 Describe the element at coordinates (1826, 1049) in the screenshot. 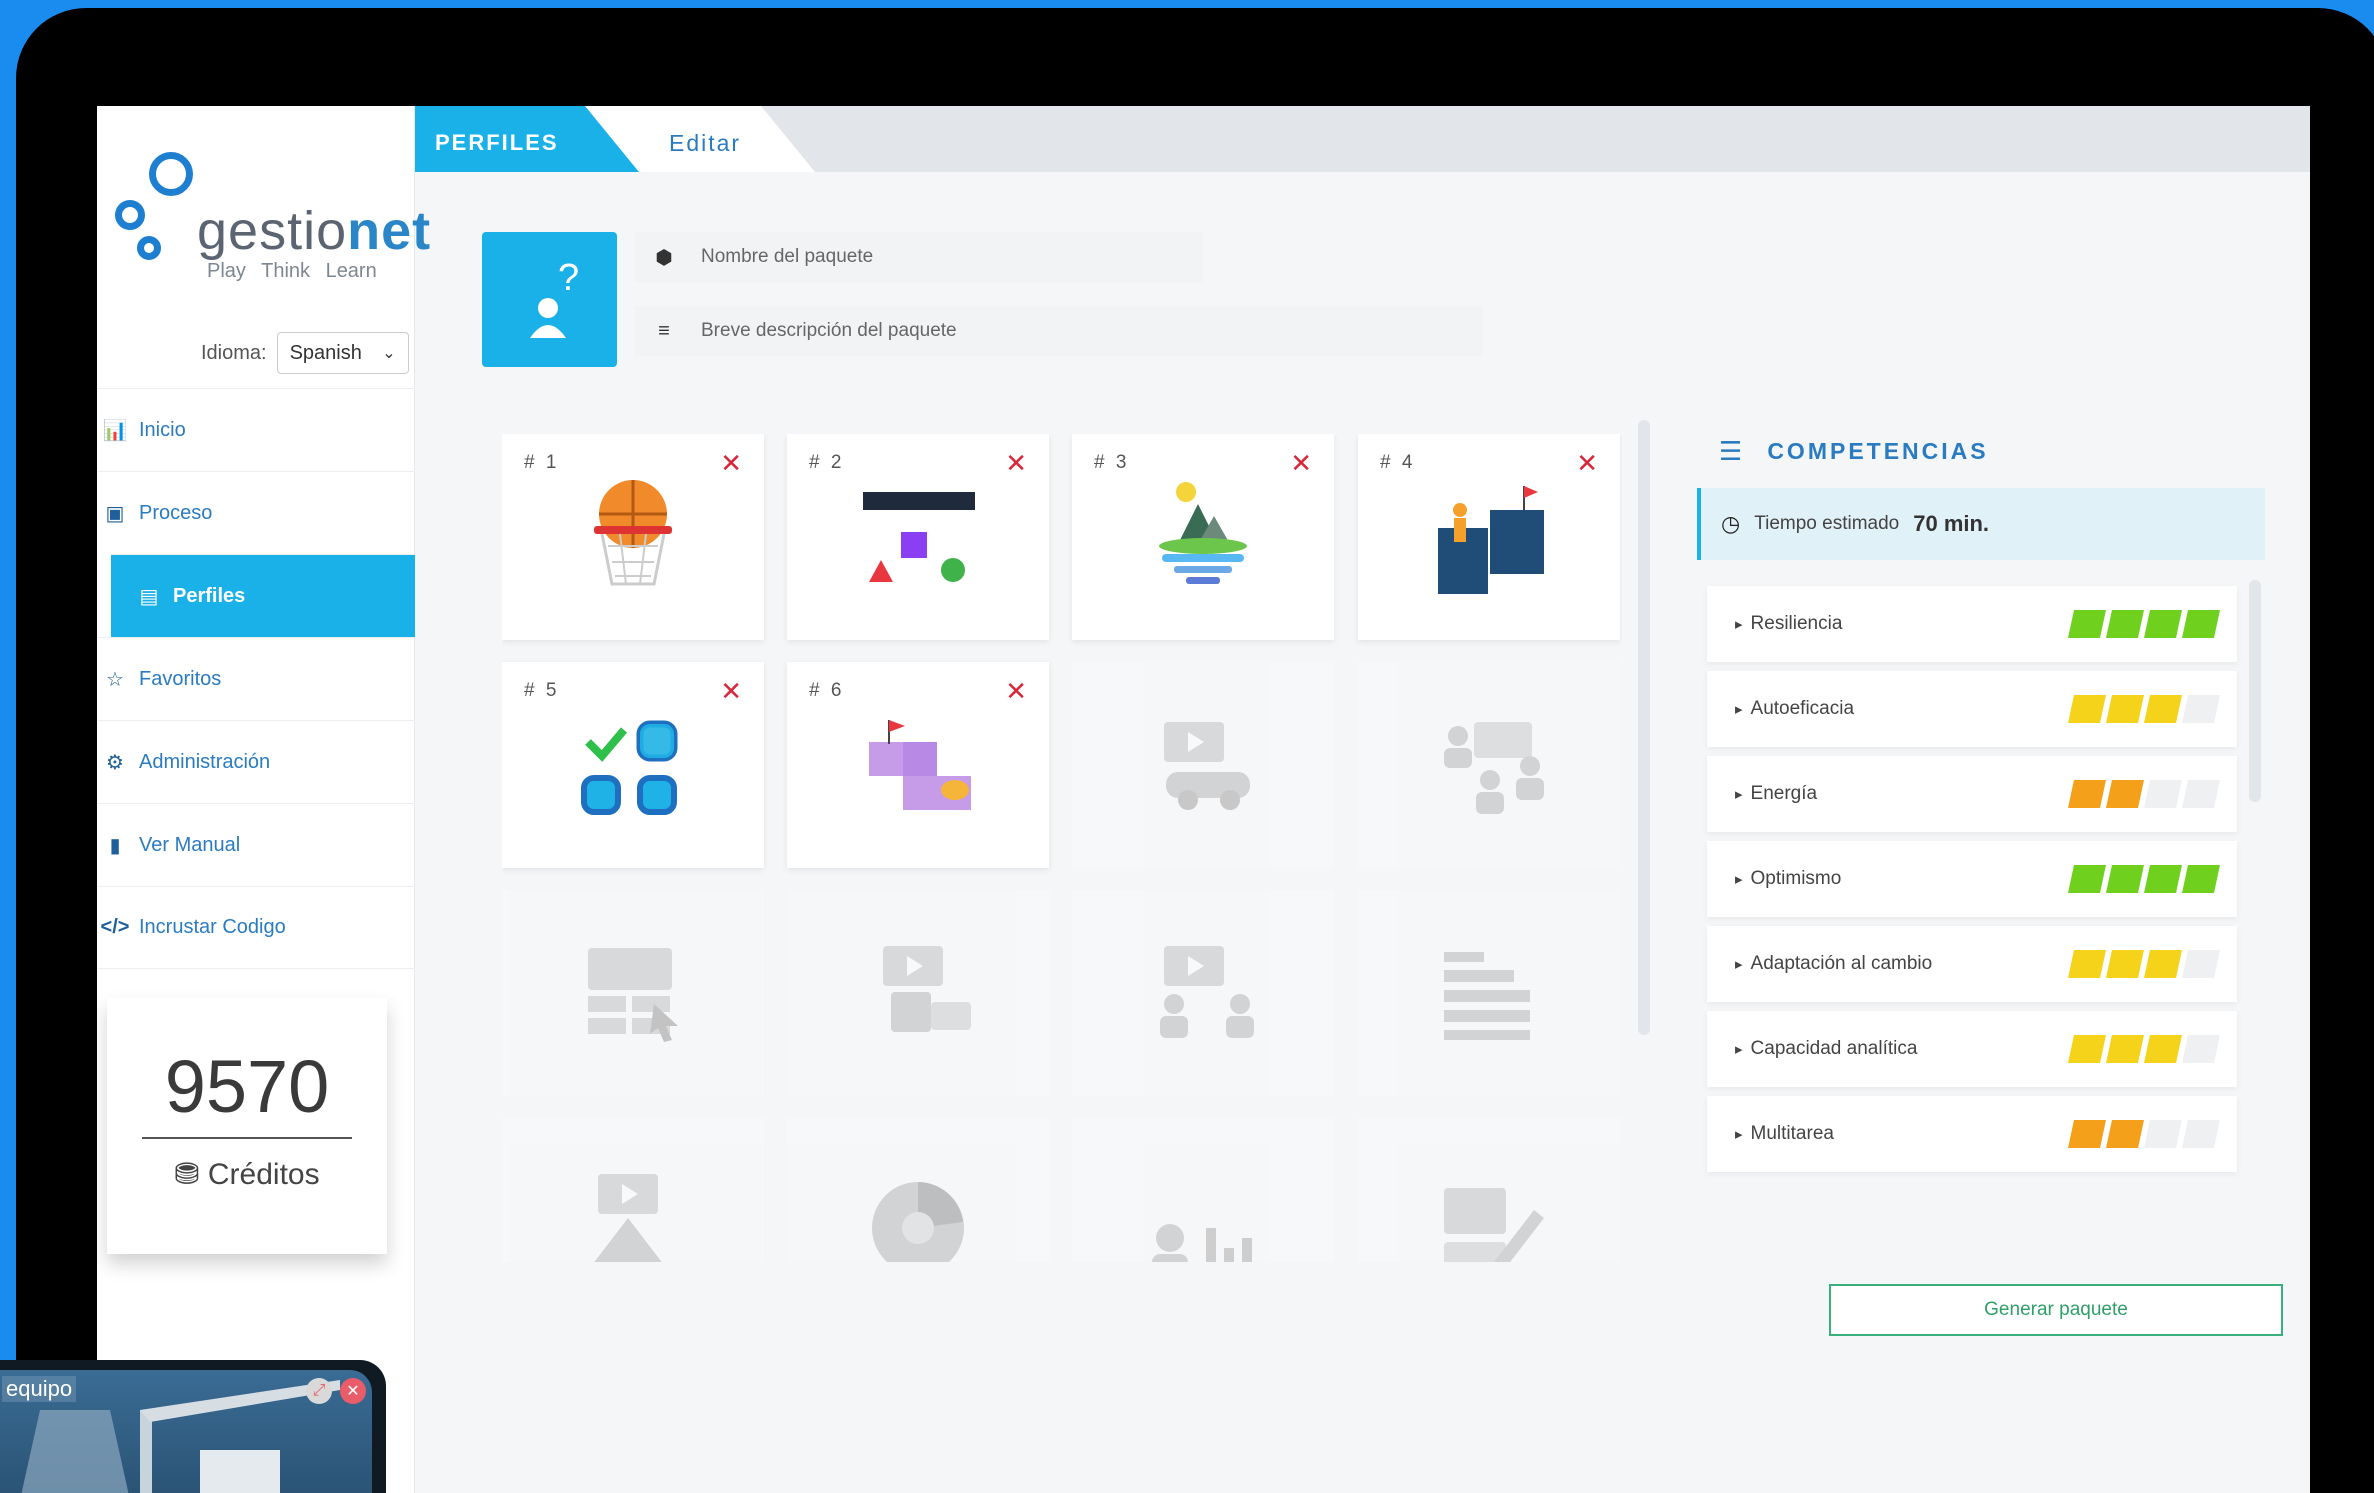

I see `competencia-label: Capacidad analítica` at that location.